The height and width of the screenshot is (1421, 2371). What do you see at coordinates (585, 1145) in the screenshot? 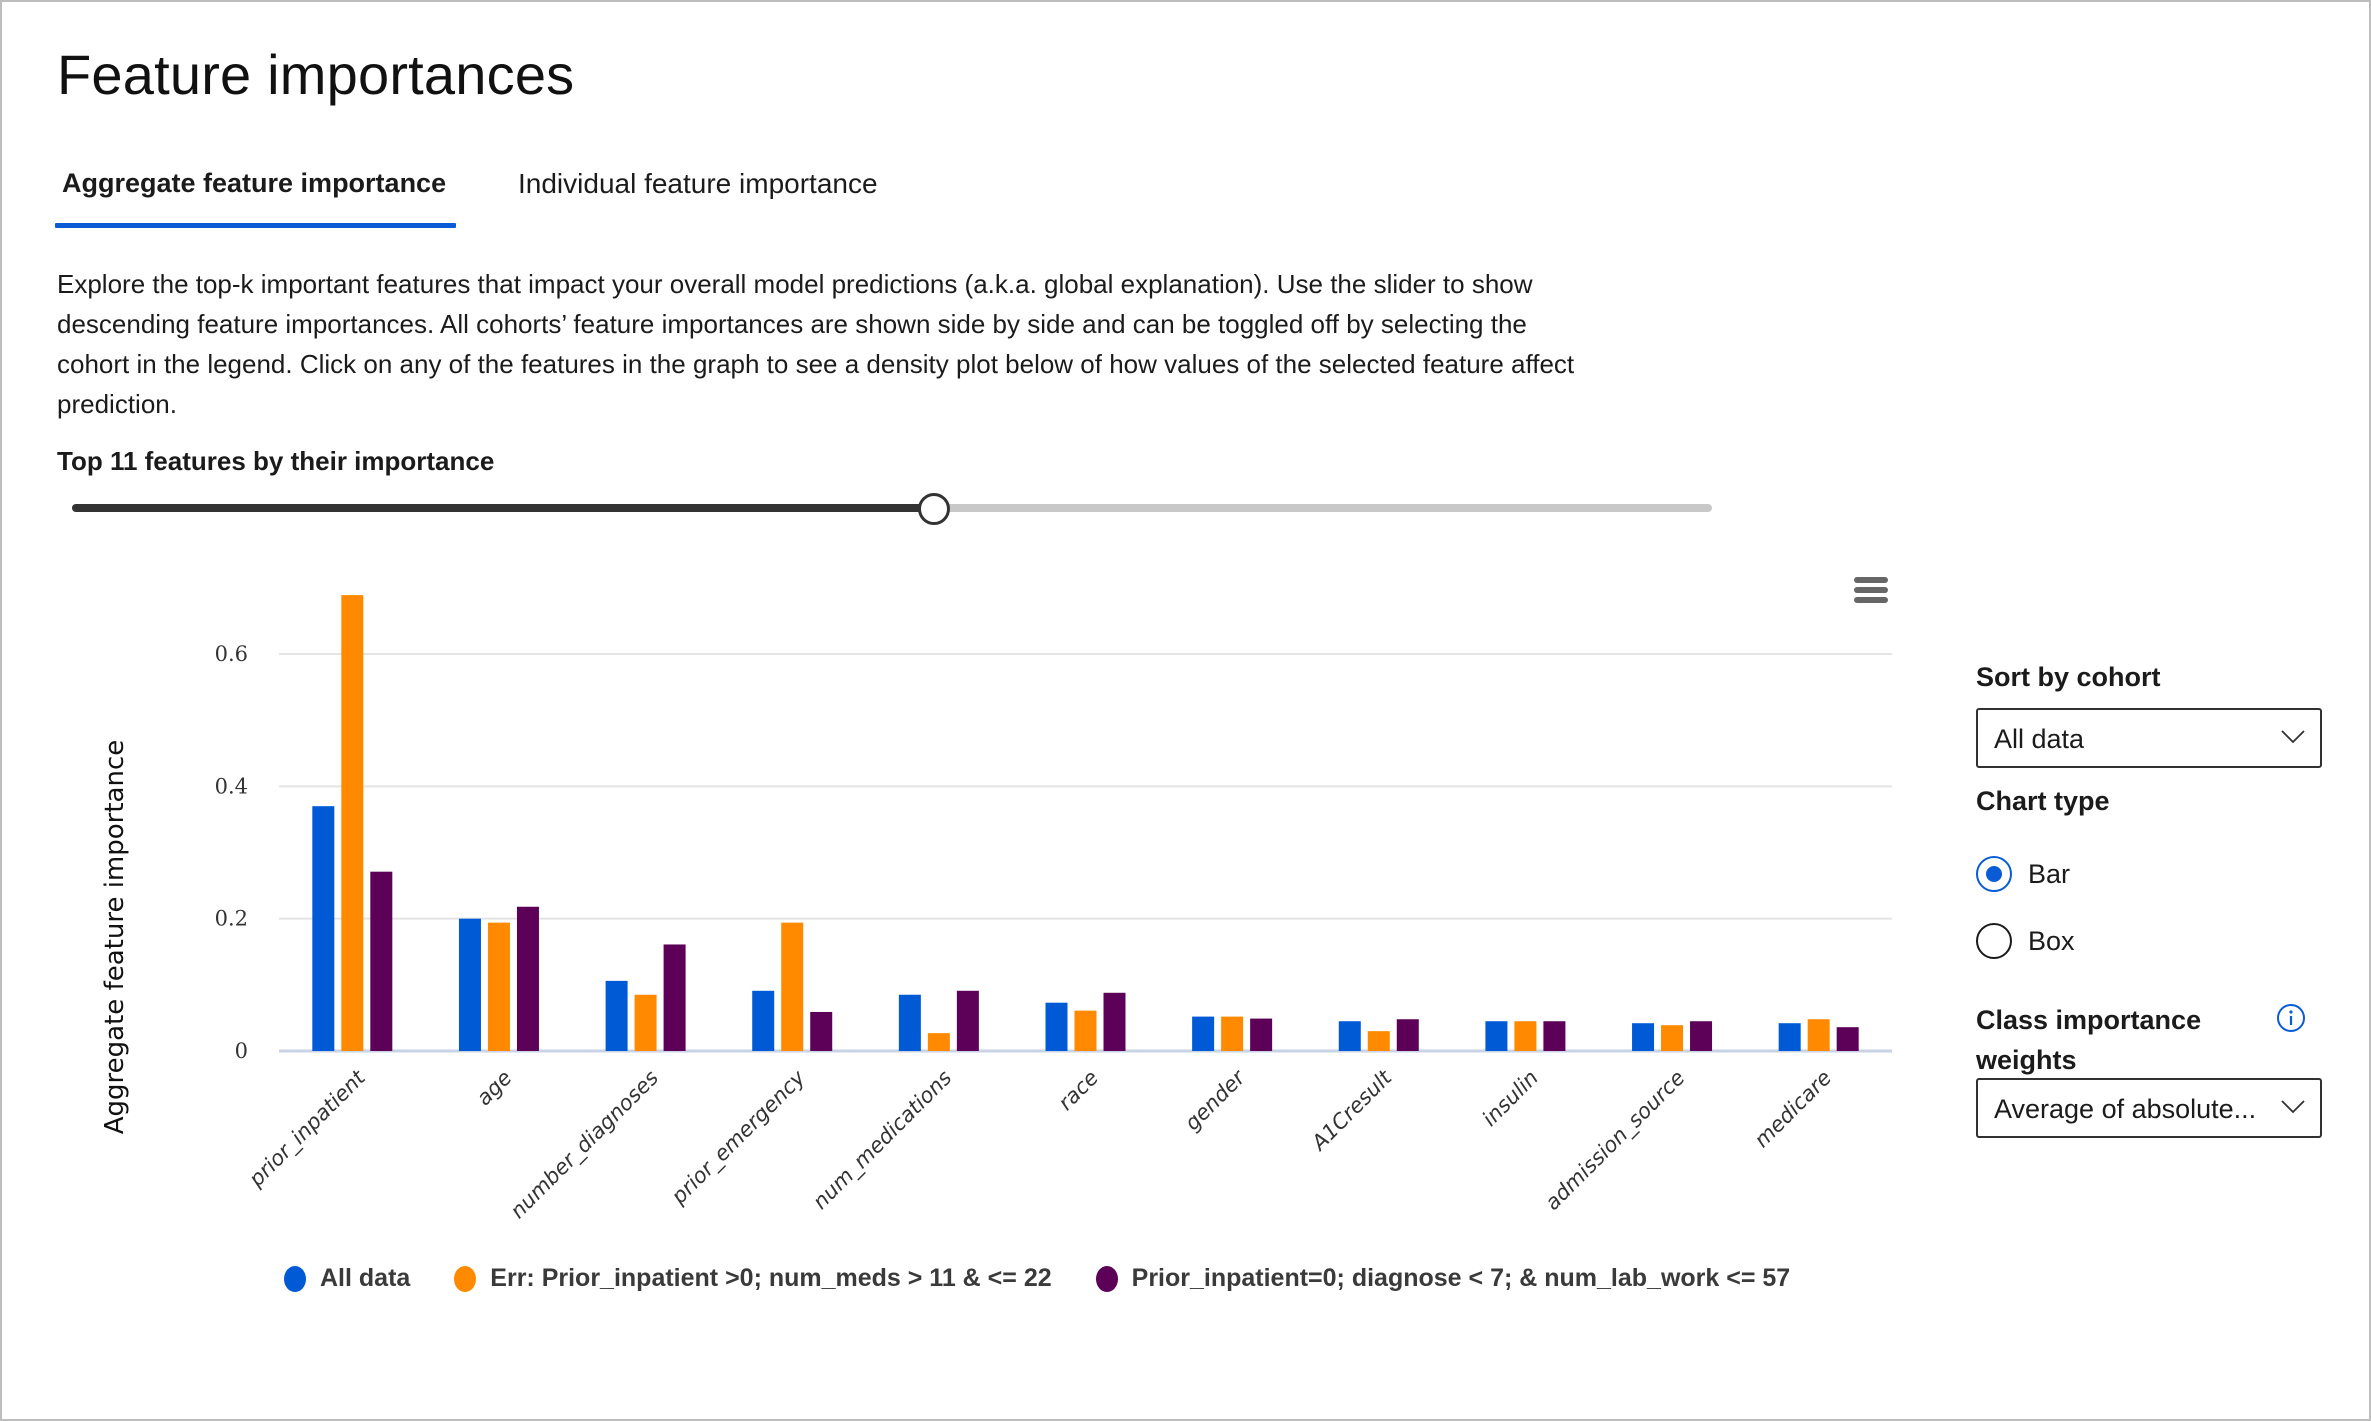
I see `x-tick-label: number_diagnoses` at bounding box center [585, 1145].